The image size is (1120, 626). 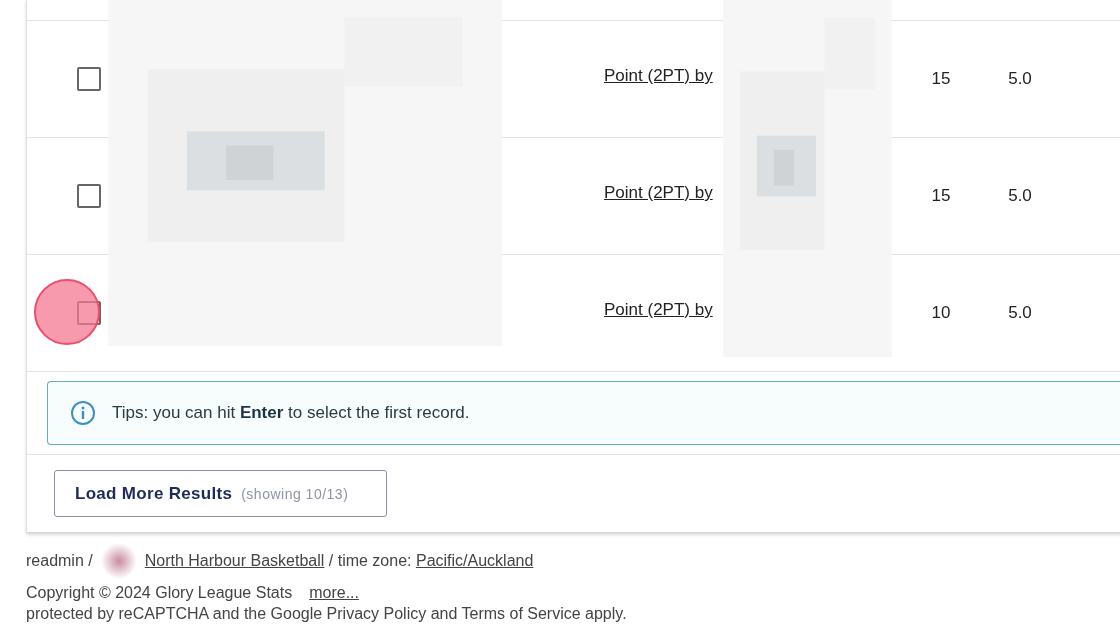 What do you see at coordinates (326, 614) in the screenshot?
I see `recaptcha-notice: protected by reCAPTCHA and the Google Privacy Policy and Terms of Service apply.` at bounding box center [326, 614].